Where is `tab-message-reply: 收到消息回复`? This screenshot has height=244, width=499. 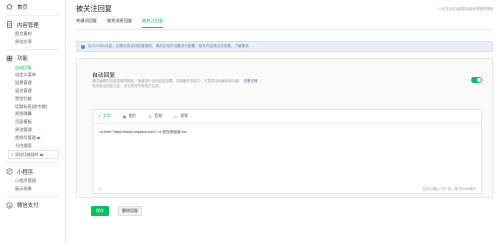
tab-message-reply: 收到消息回复 is located at coordinates (119, 23).